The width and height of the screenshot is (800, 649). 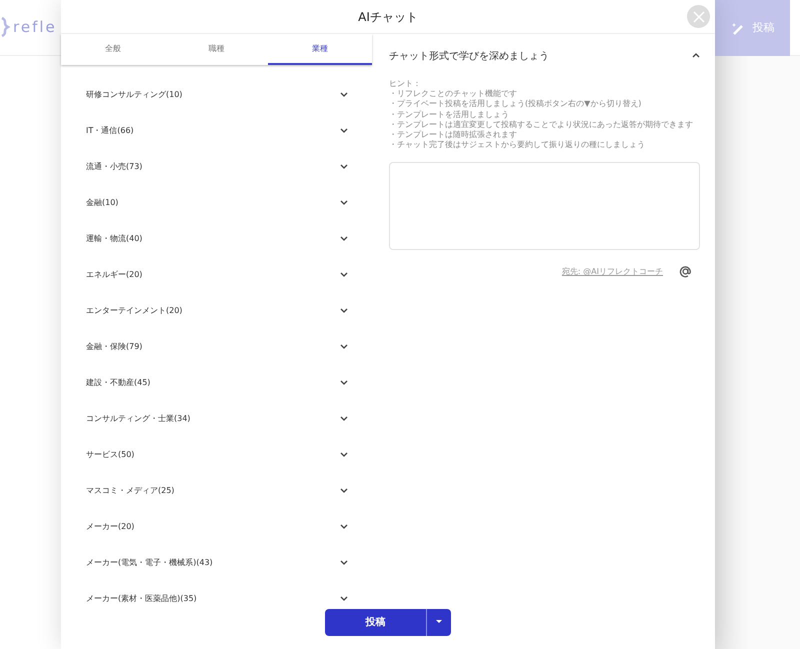 I want to click on submit-button: 投稿, so click(x=375, y=622).